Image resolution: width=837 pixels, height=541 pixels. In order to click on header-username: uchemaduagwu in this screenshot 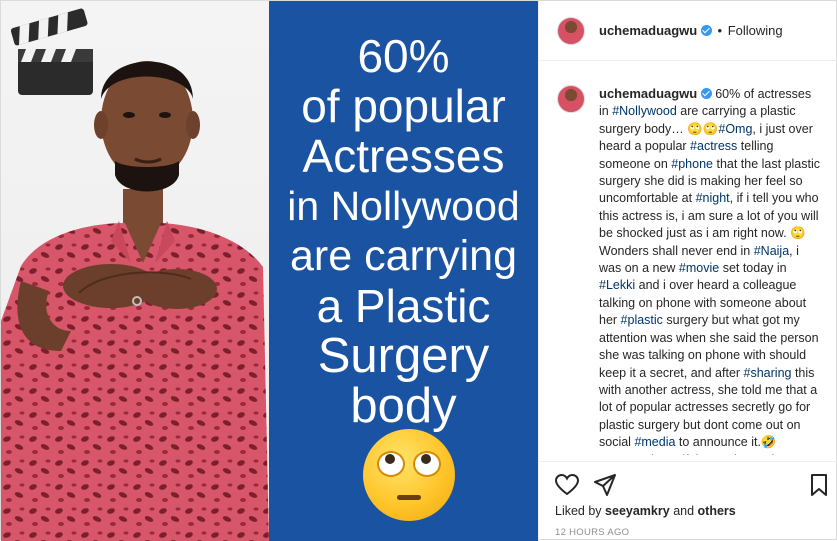, I will do `click(648, 30)`.